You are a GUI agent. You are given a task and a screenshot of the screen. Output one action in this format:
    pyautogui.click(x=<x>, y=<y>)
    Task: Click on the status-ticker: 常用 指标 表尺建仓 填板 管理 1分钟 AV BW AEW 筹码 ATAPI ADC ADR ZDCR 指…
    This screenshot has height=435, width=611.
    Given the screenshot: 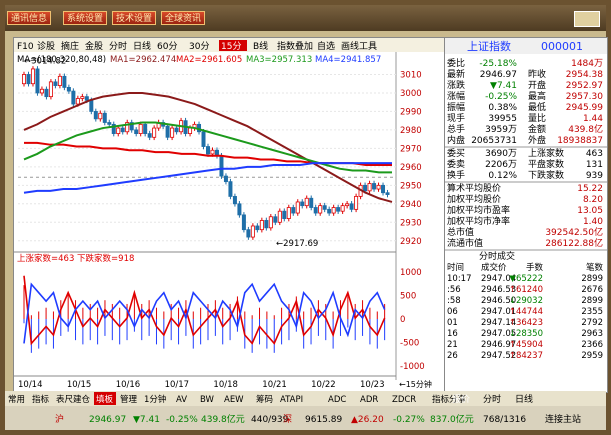 What is the action you would take?
    pyautogui.click(x=305, y=409)
    